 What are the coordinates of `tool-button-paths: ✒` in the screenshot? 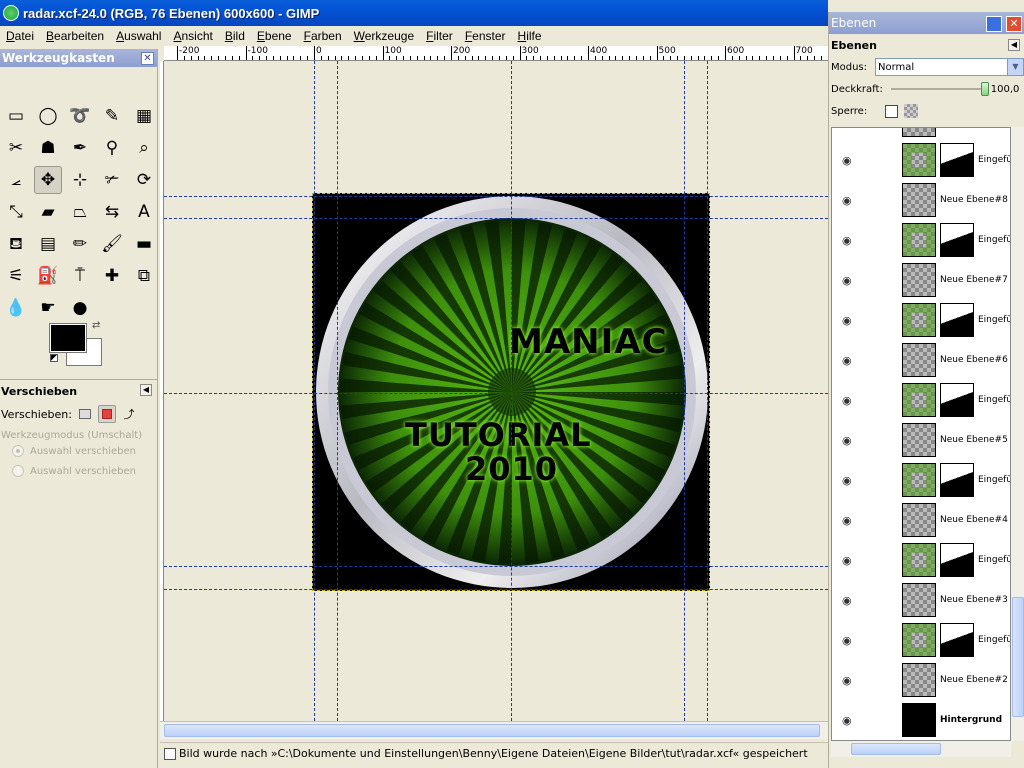 It's located at (80, 148).